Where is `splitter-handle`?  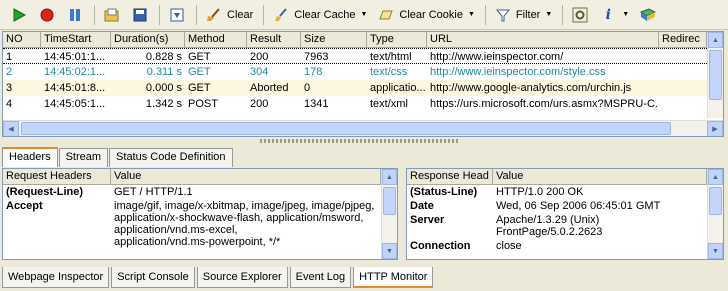
splitter-handle is located at coordinates (360, 141).